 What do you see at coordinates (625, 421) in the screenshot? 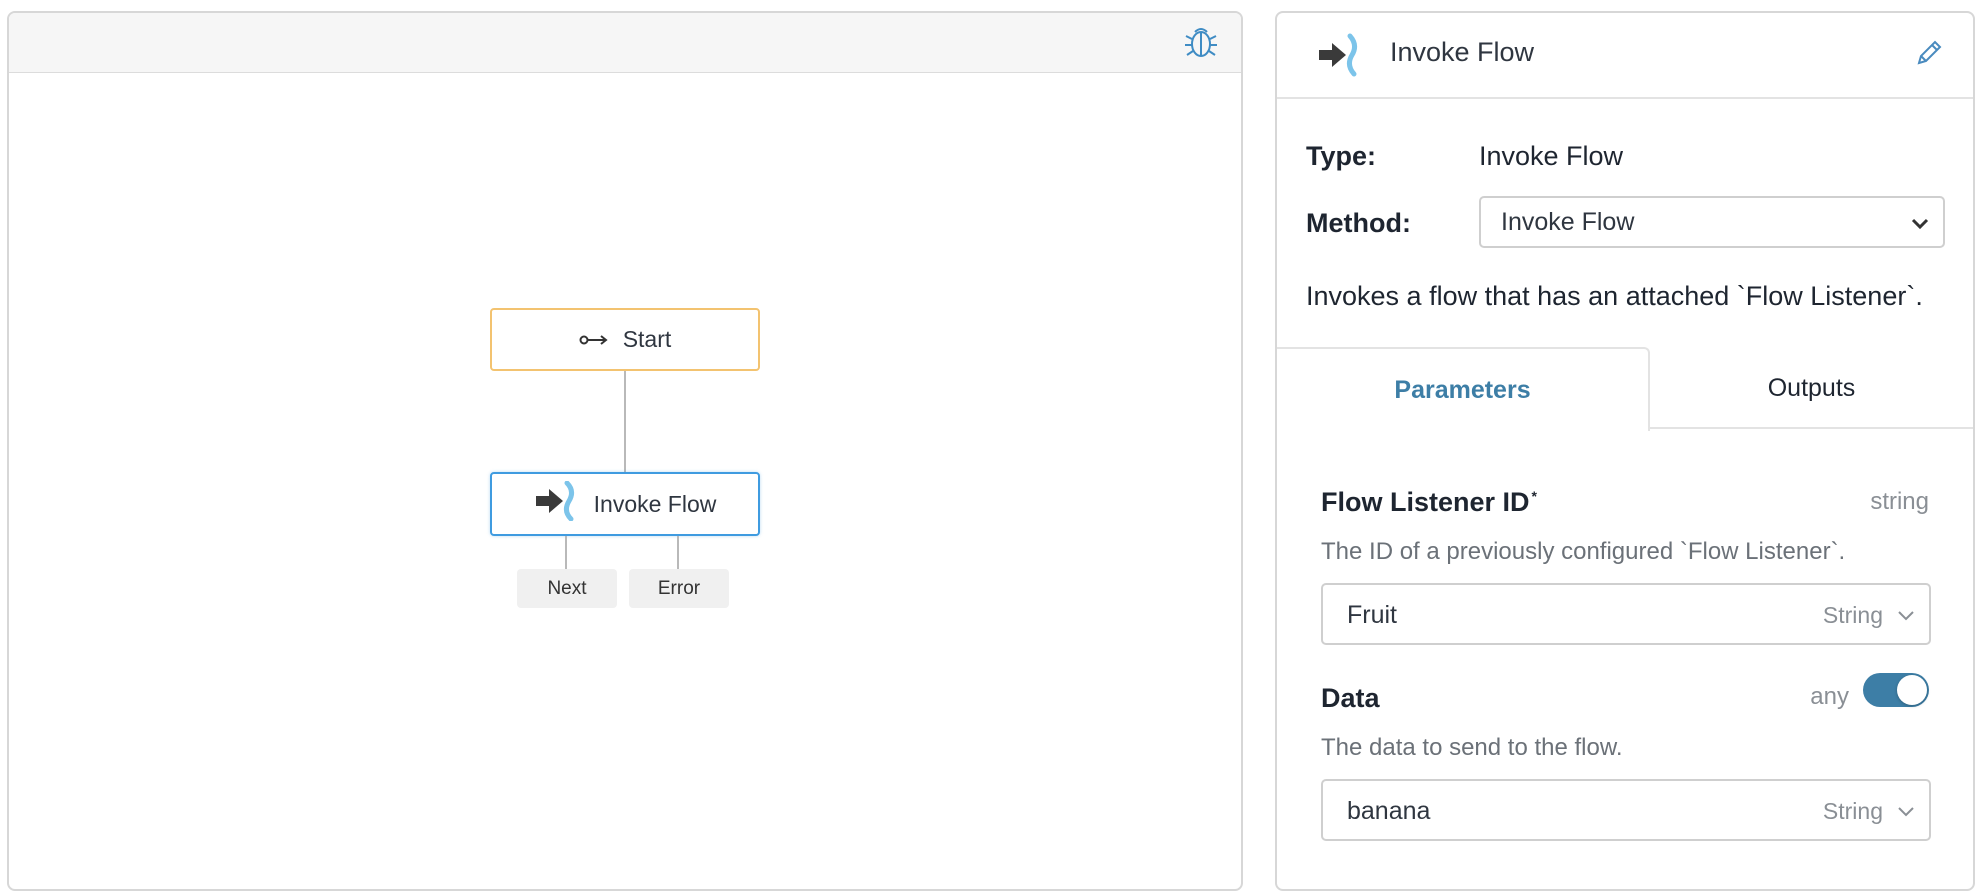
I see `connector-line` at bounding box center [625, 421].